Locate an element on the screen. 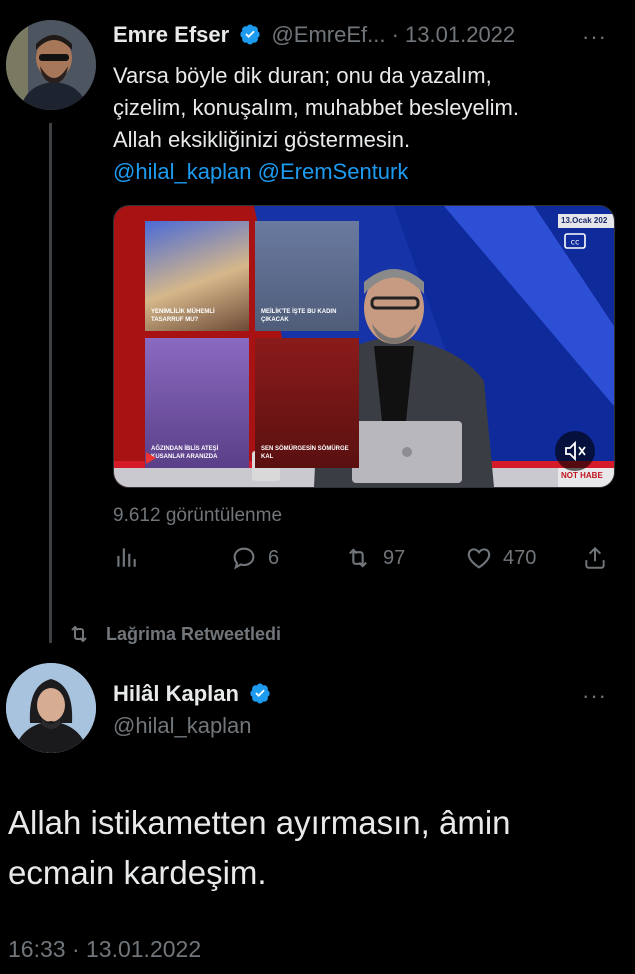 This screenshot has height=974, width=635. thumbnail-caption: YENİMLİLİK MÜHEMLİ TASARRUF MU? is located at coordinates (183, 316).